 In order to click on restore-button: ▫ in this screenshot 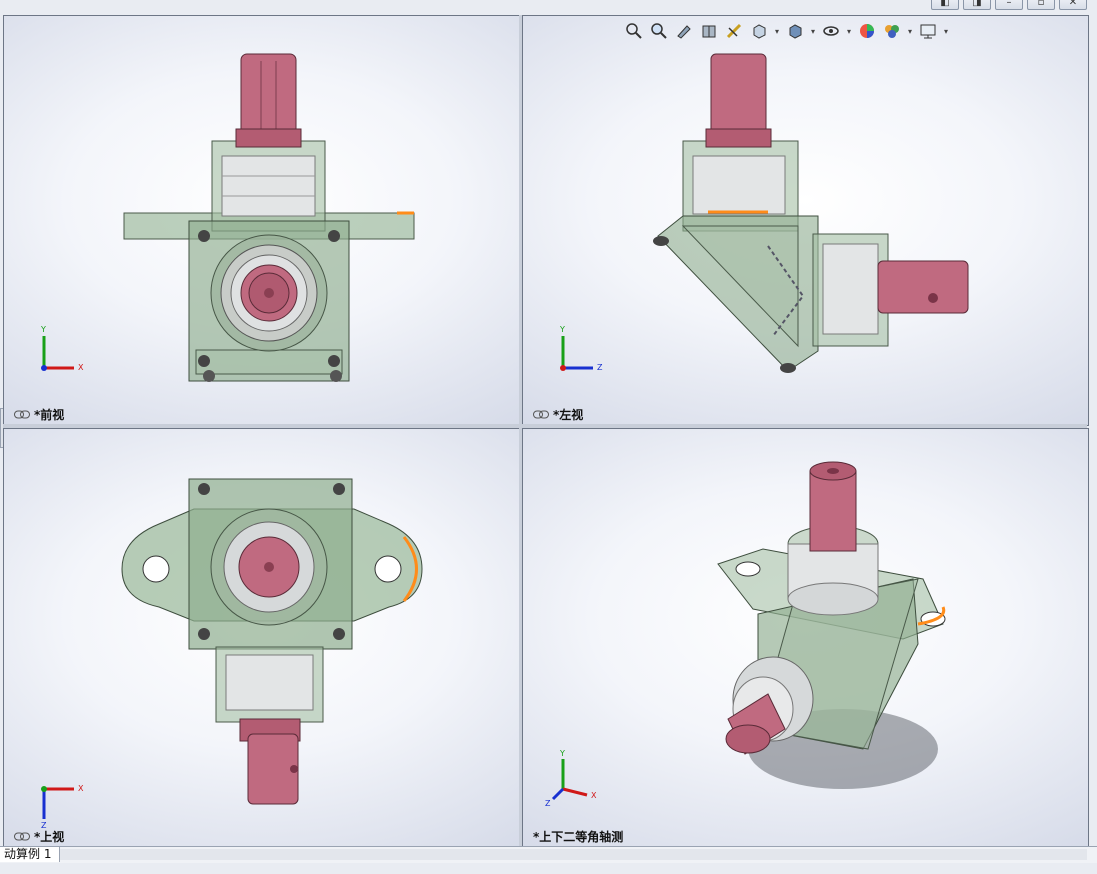, I will do `click(1041, 5)`.